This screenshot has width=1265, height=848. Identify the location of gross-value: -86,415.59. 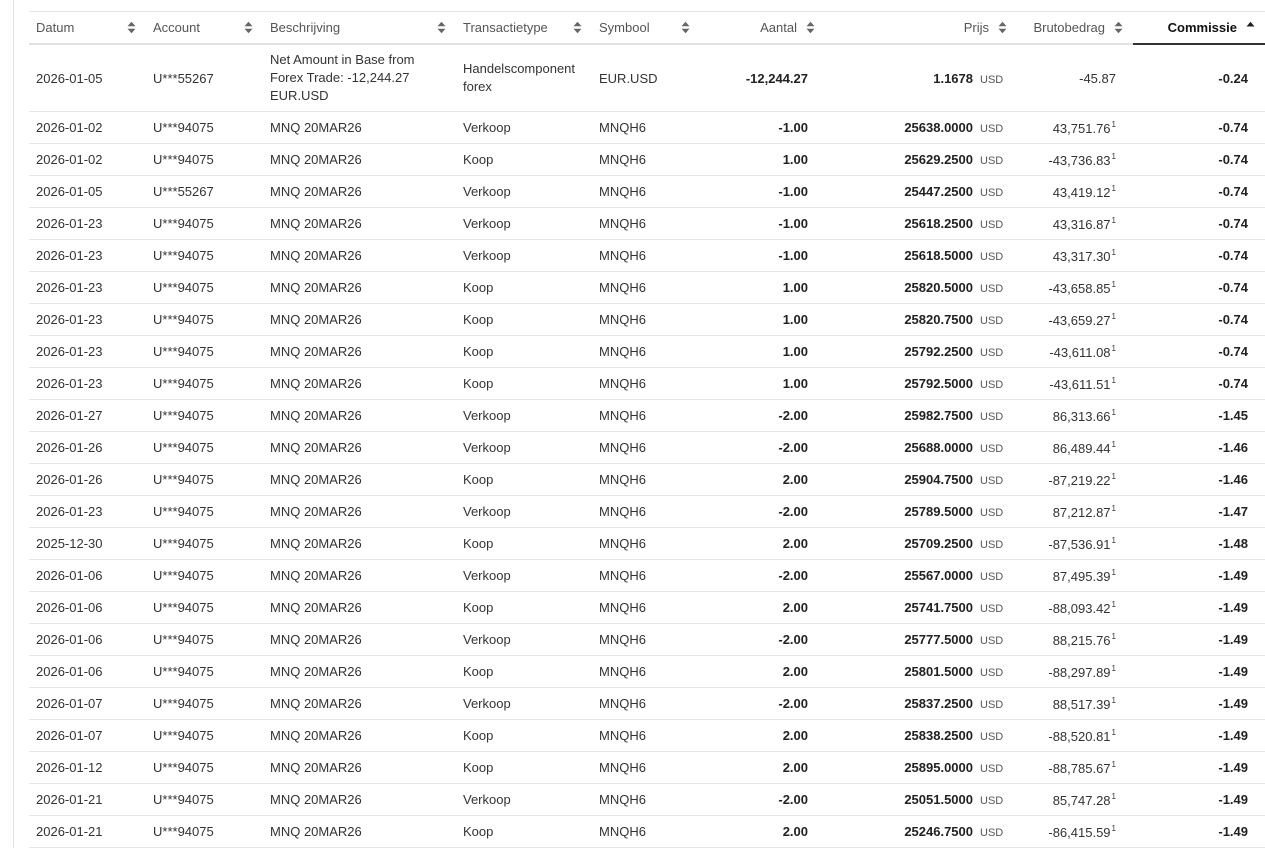
(1079, 832).